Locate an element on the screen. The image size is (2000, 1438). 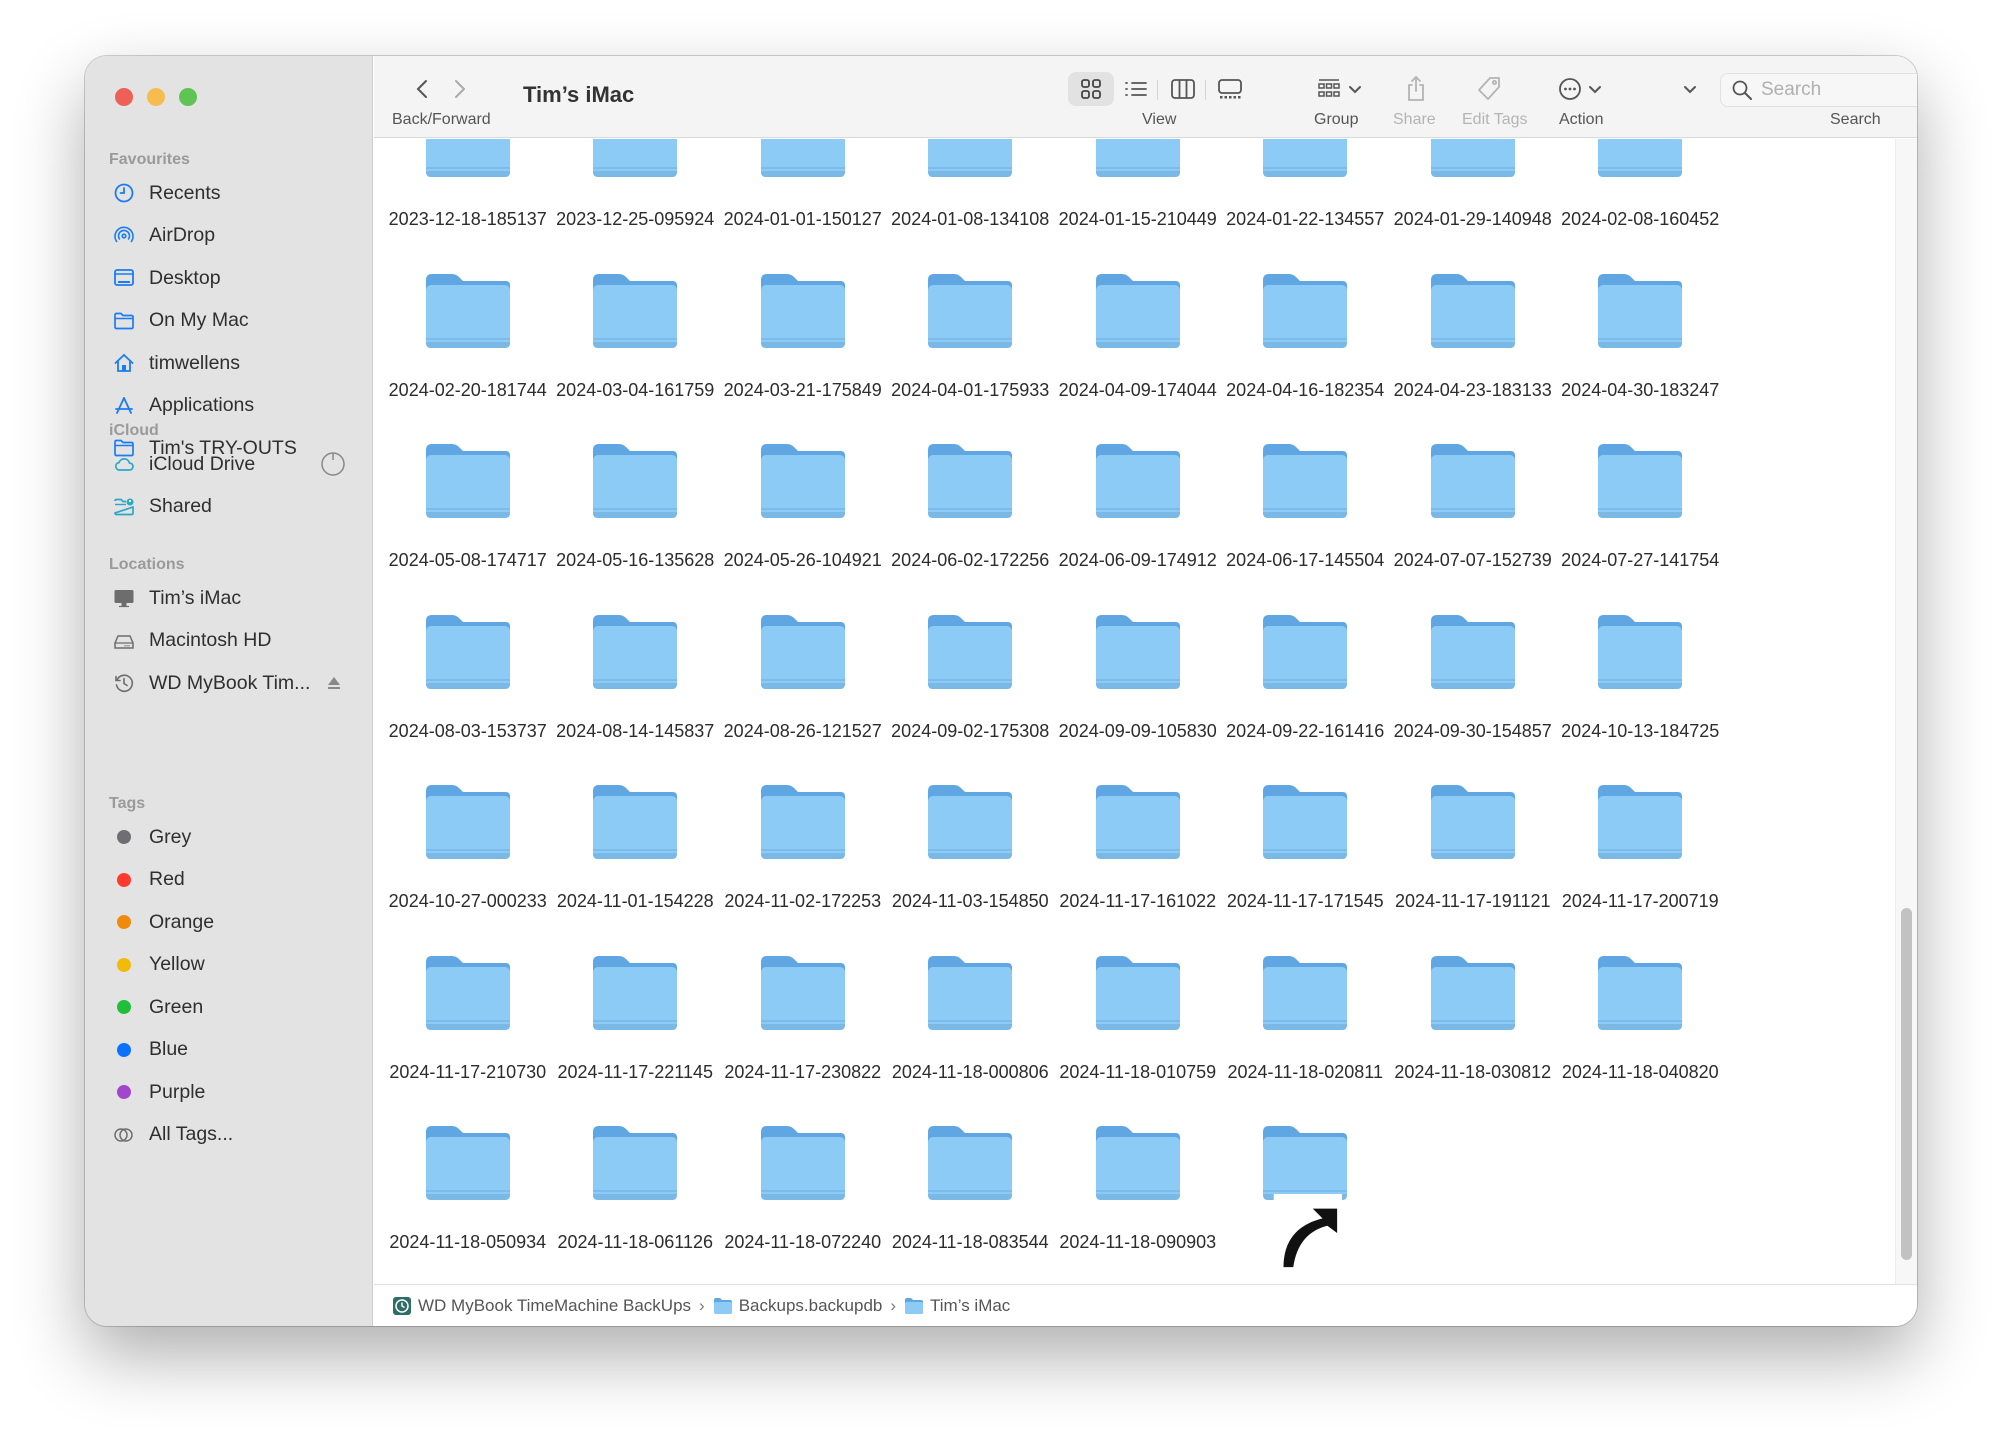
sidebar-item-purple: Purple is located at coordinates (228, 1092).